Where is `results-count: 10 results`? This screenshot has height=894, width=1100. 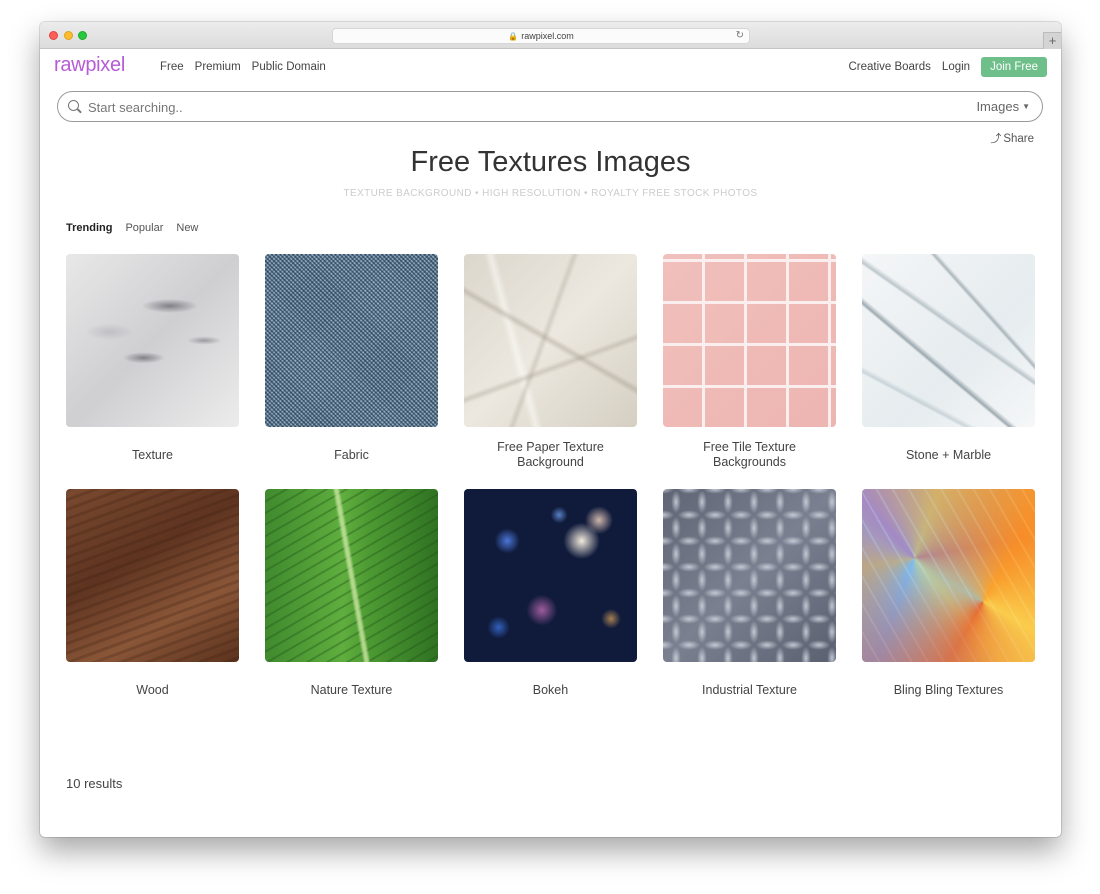 results-count: 10 results is located at coordinates (94, 783).